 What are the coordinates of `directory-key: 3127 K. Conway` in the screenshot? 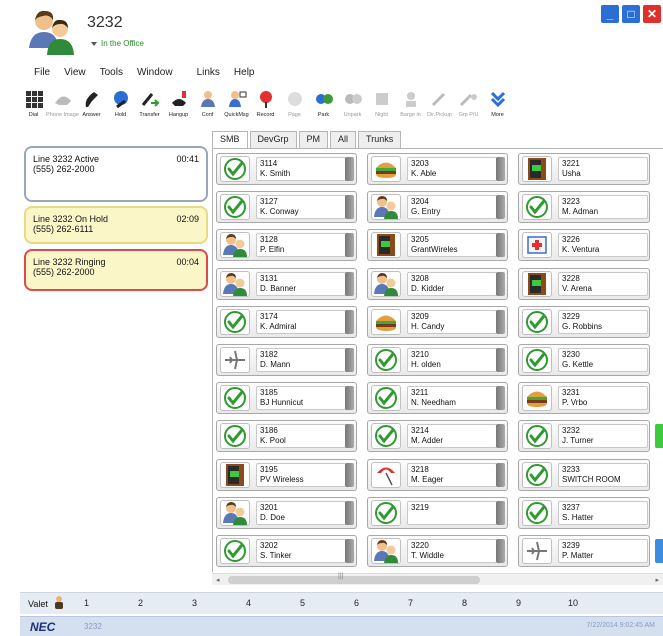 It's located at (286, 207).